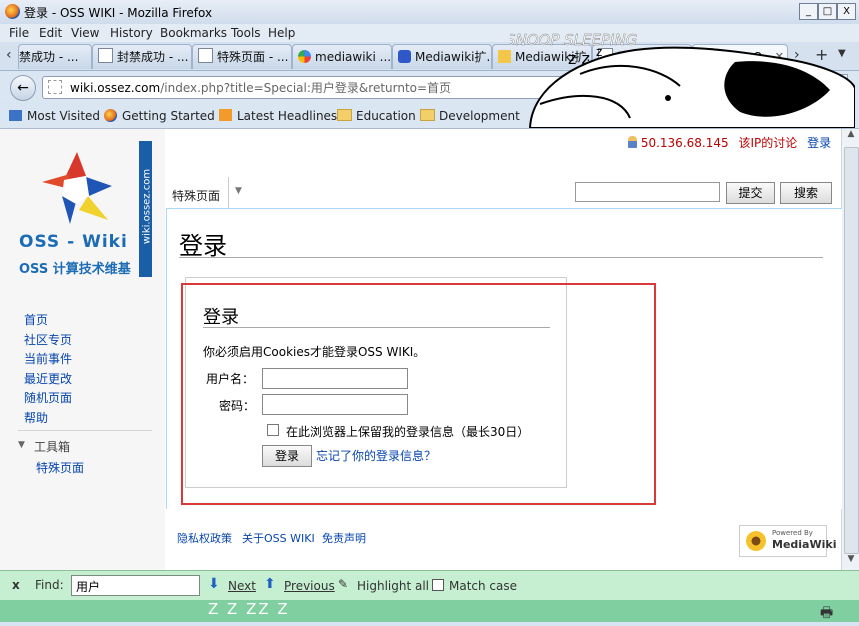  I want to click on toolbox-title: 工具箱, so click(52, 446).